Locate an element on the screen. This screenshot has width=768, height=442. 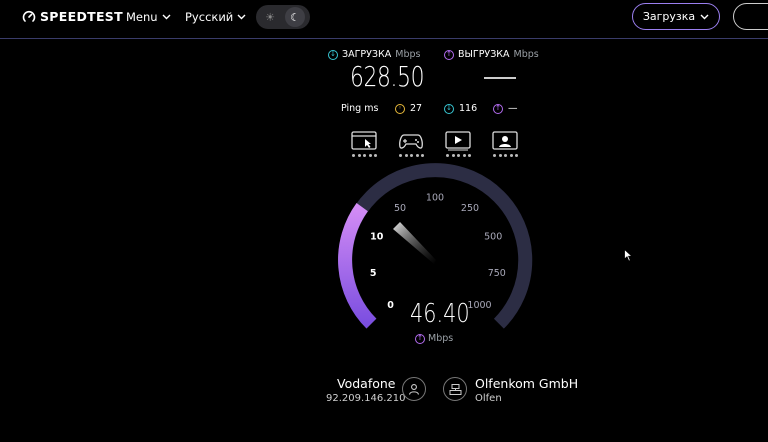
download-result-label: ↓ ЗАГРУЗКА Mbps is located at coordinates (374, 54).